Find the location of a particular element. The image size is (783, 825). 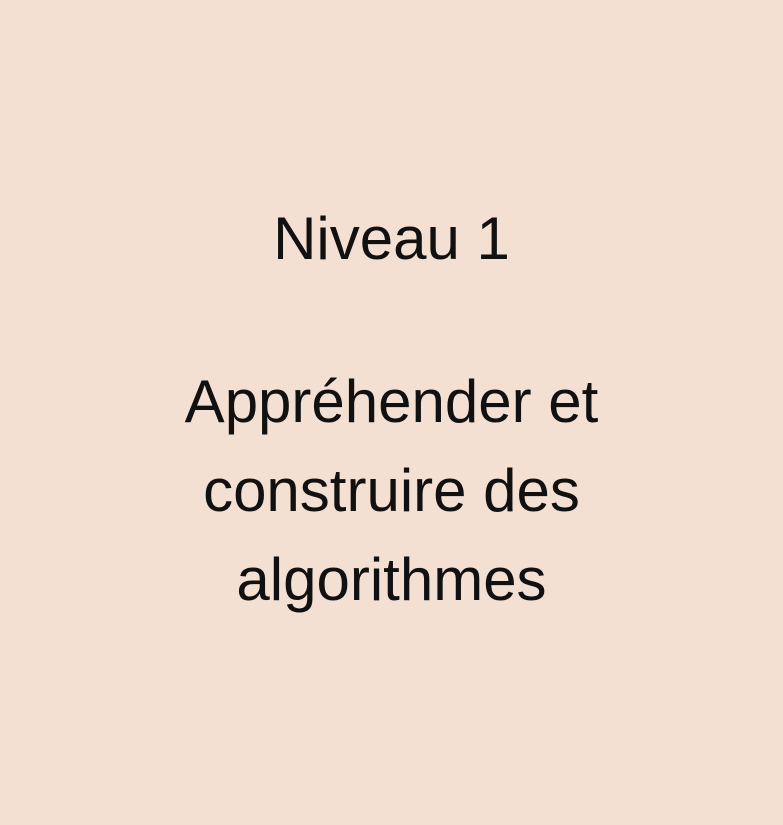

subtitle-line-2: construire des is located at coordinates (391, 490).